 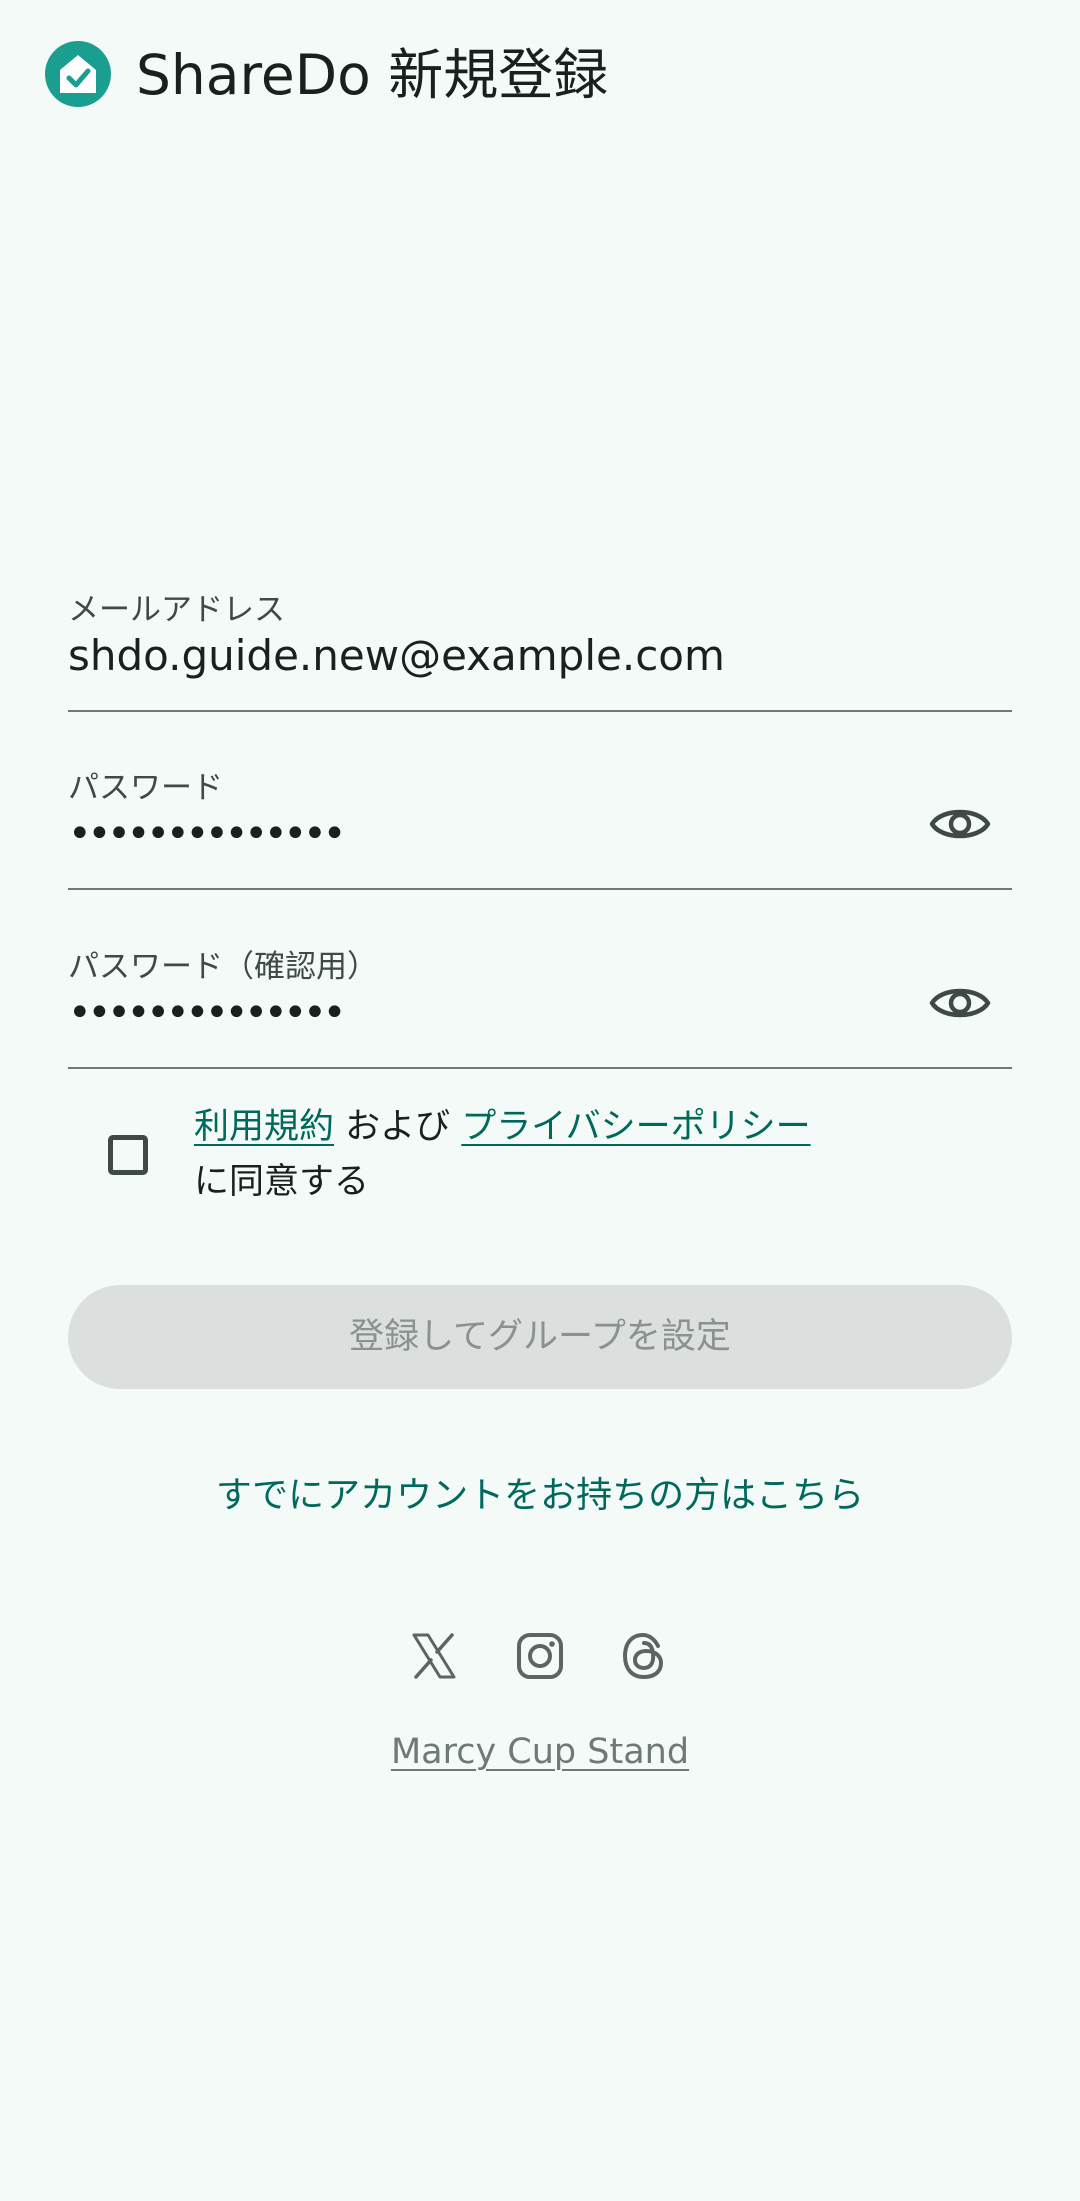 I want to click on instagram-icon, so click(x=540, y=1656).